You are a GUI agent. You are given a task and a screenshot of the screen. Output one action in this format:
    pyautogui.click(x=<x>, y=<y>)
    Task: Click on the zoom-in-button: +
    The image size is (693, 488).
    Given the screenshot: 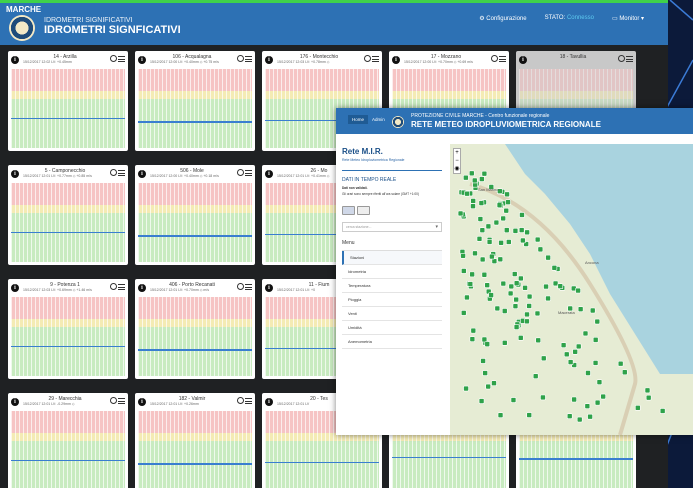 What is the action you would take?
    pyautogui.click(x=457, y=153)
    